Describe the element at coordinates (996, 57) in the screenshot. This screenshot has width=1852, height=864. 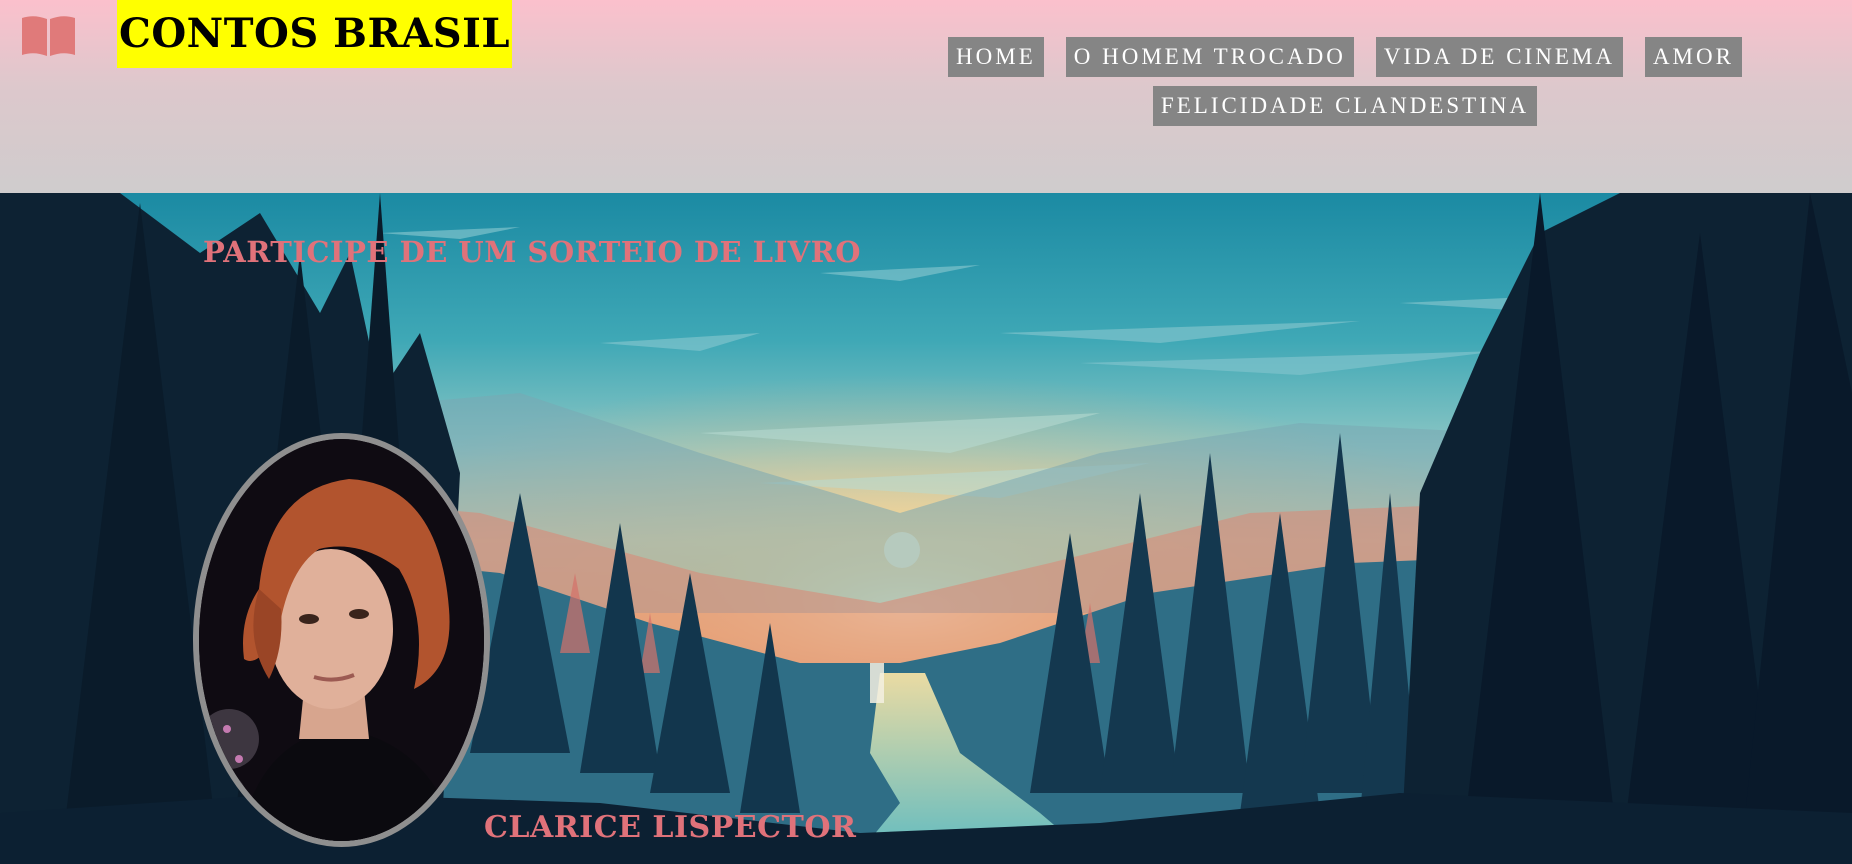
I see `nav-item-home: HOME` at that location.